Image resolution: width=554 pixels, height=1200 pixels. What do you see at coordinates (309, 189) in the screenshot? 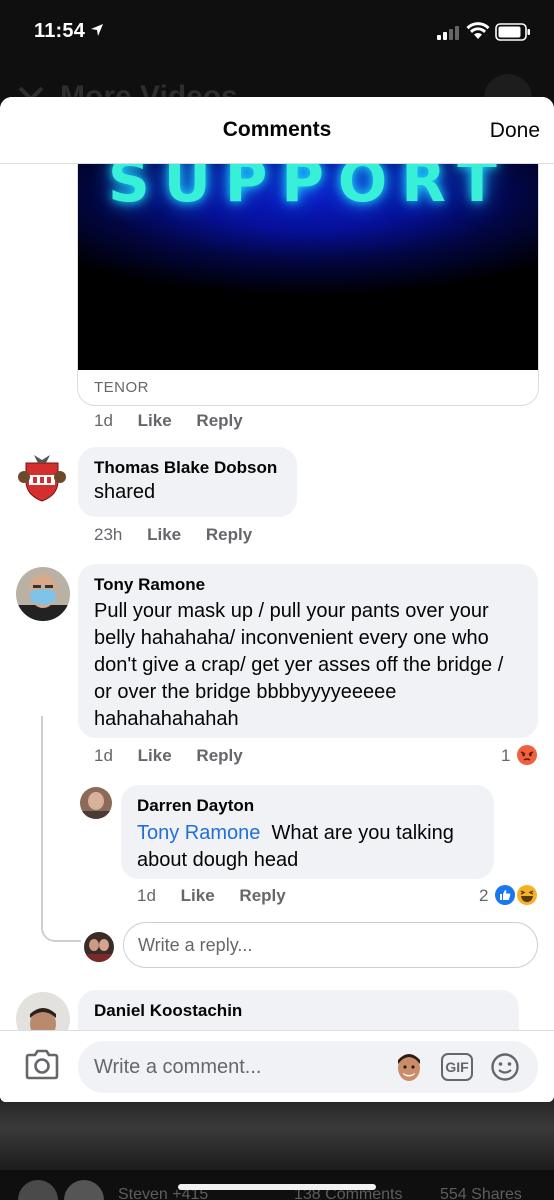
I see `gif-neon-text: SUPPORT` at bounding box center [309, 189].